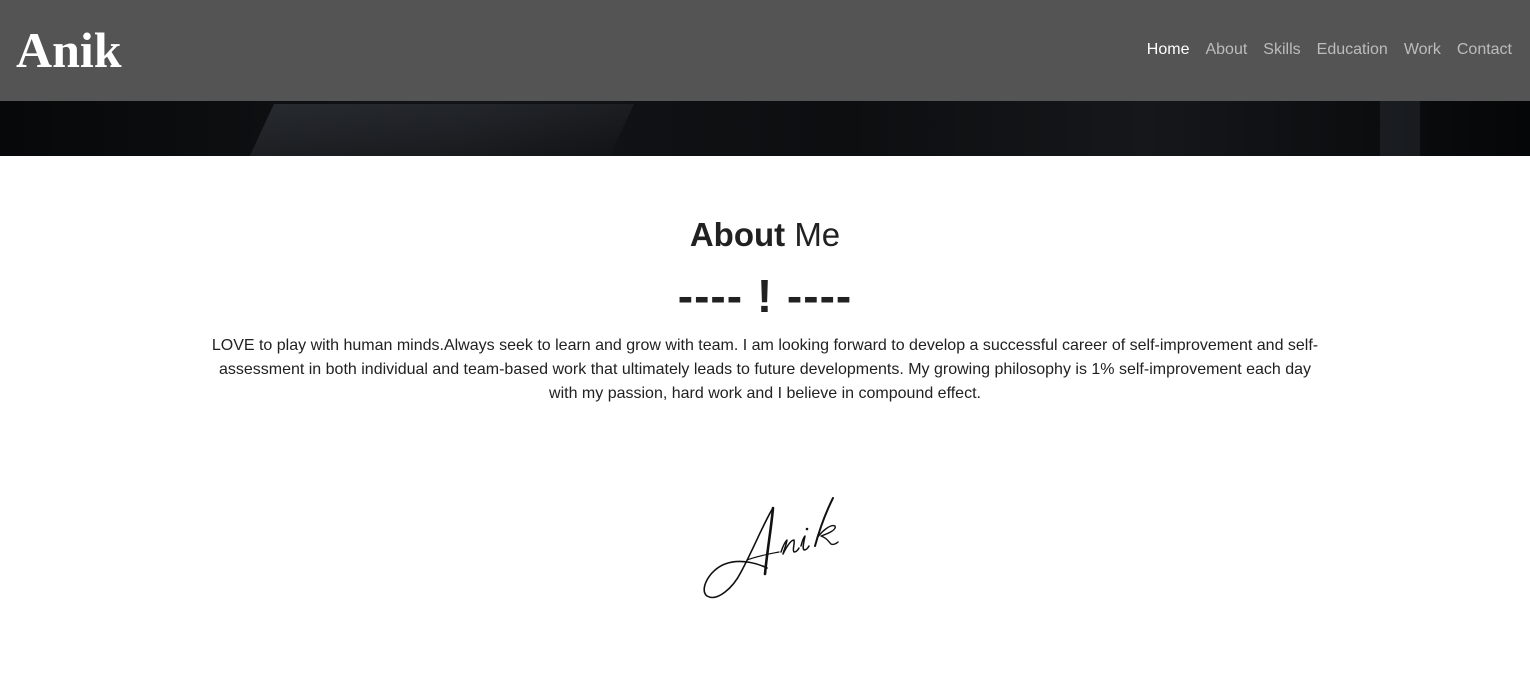  I want to click on about-title: About Me, so click(765, 235).